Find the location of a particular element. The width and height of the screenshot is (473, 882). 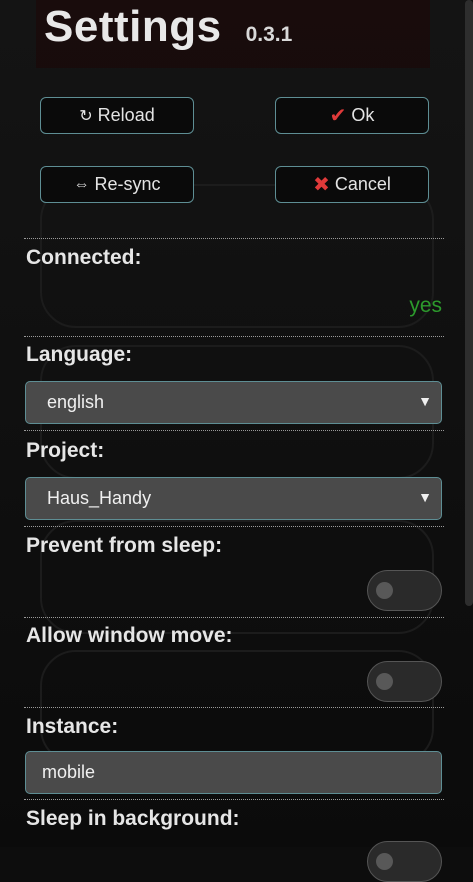

cross-icon: ✖ is located at coordinates (321, 185).